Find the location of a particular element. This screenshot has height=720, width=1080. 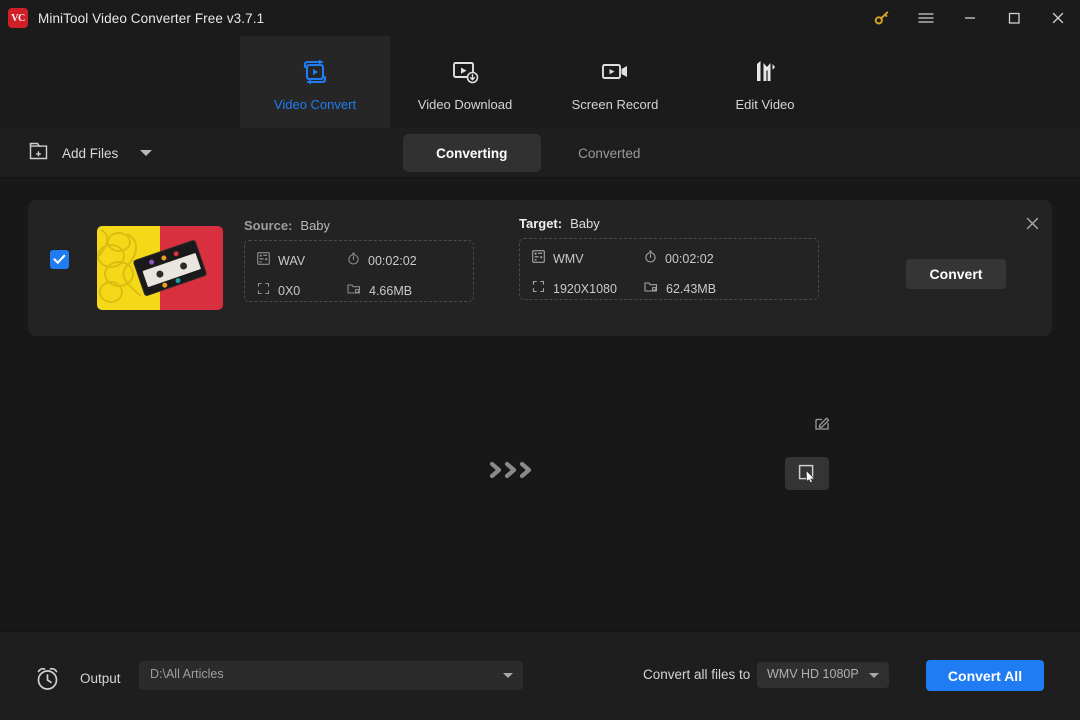

nav-tab-video-convert: Video Convert is located at coordinates (315, 82).